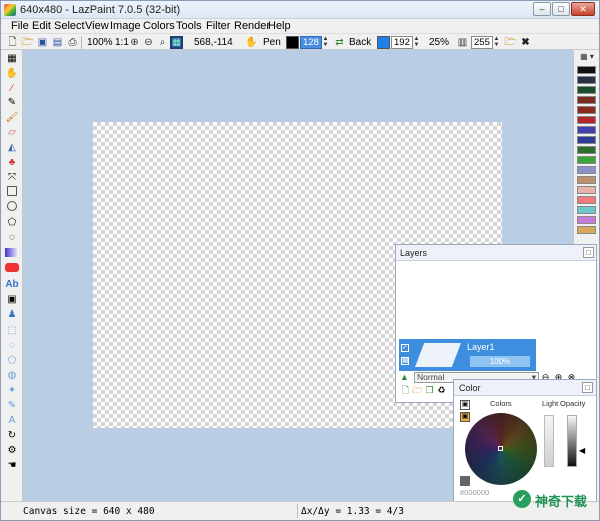 Image resolution: width=600 pixels, height=521 pixels. I want to click on menu-select: Select, so click(69, 26).